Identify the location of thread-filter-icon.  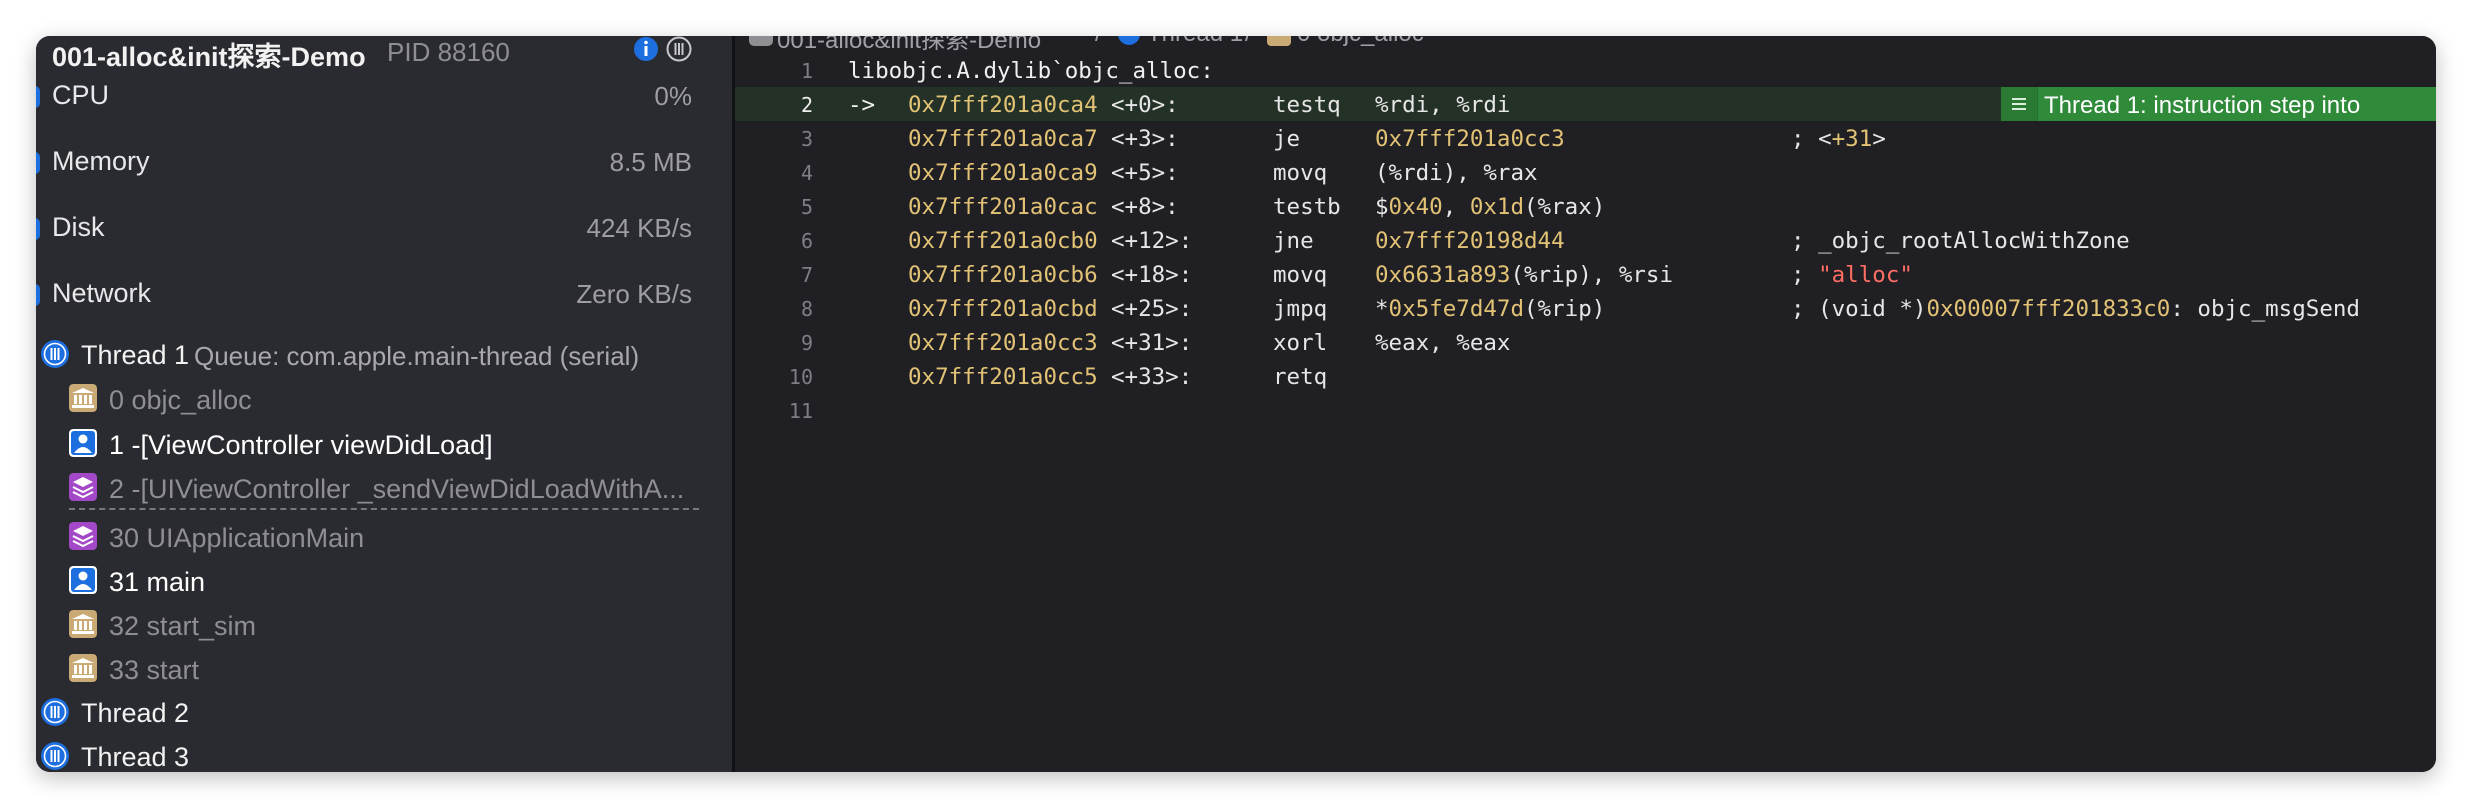
(679, 49).